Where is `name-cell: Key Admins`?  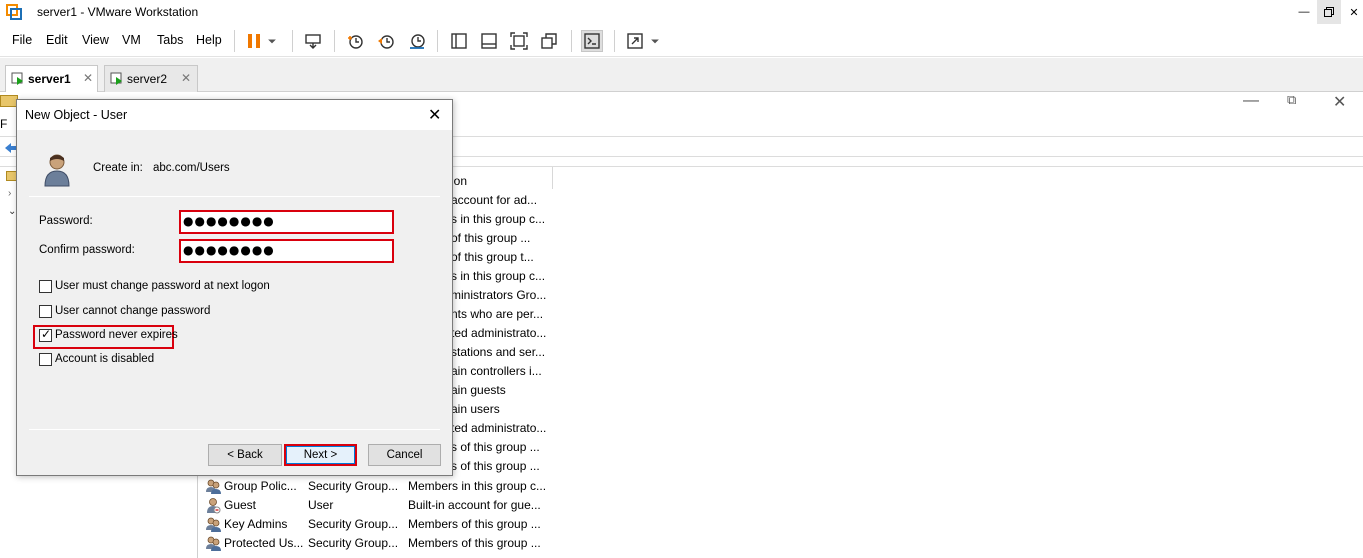 name-cell: Key Admins is located at coordinates (256, 524).